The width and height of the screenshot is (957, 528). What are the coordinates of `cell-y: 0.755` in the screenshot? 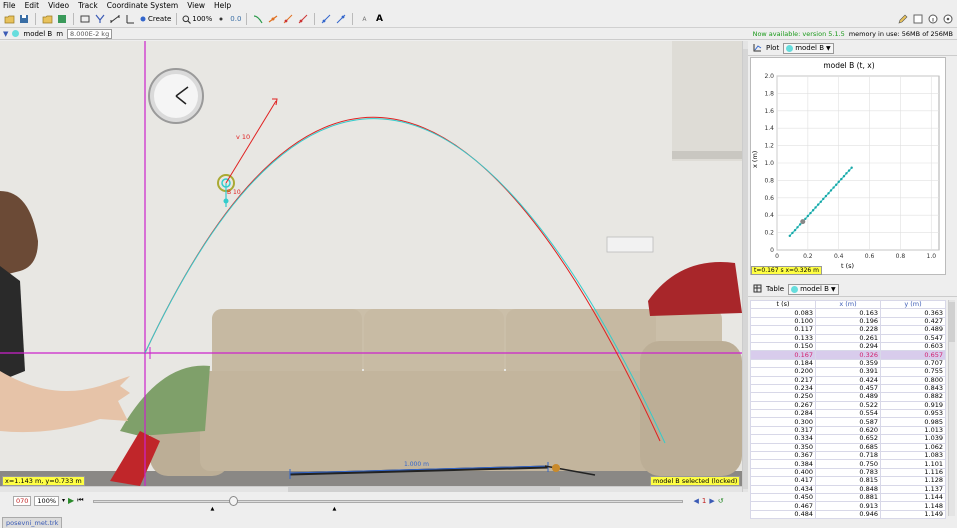 It's located at (913, 372).